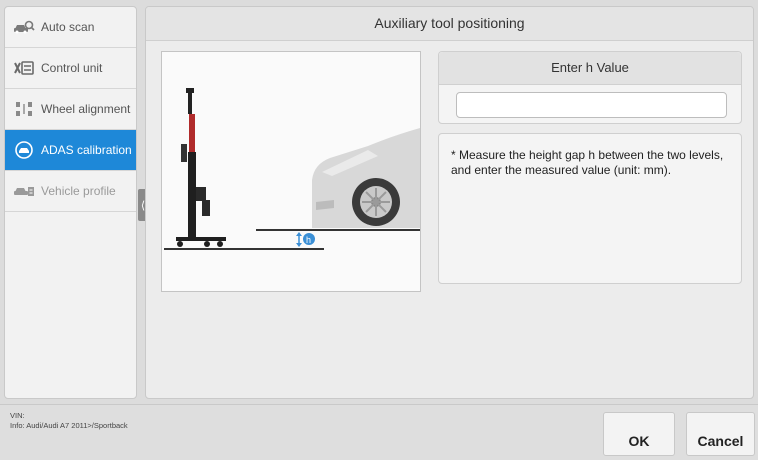 The width and height of the screenshot is (758, 460). Describe the element at coordinates (78, 191) in the screenshot. I see `sidebar-item-label: Vehicle profile` at that location.